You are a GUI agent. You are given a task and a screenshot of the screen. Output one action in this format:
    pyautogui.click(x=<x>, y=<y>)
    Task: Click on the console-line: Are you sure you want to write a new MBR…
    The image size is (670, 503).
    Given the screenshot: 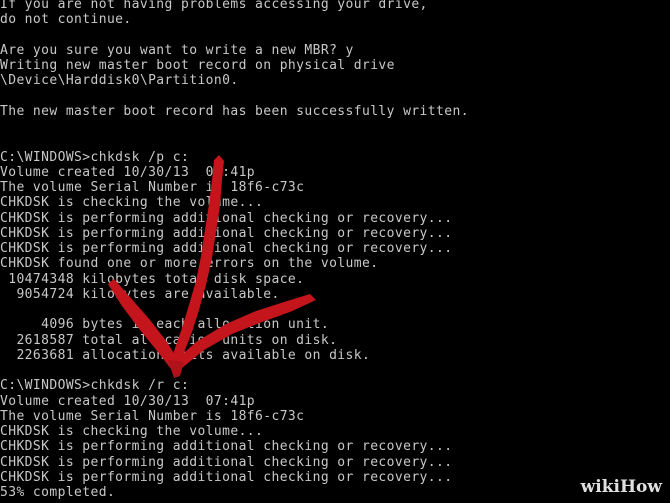 What is the action you would take?
    pyautogui.click(x=177, y=50)
    